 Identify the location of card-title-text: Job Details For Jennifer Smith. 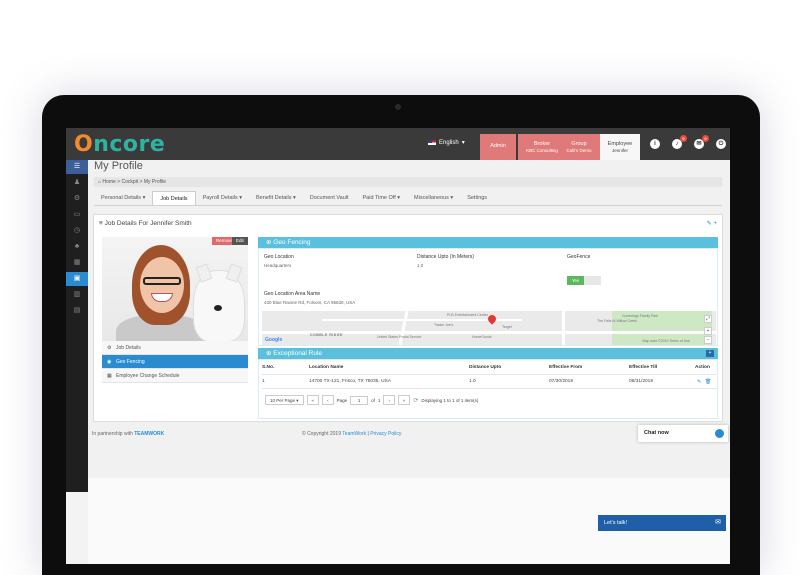
(148, 223).